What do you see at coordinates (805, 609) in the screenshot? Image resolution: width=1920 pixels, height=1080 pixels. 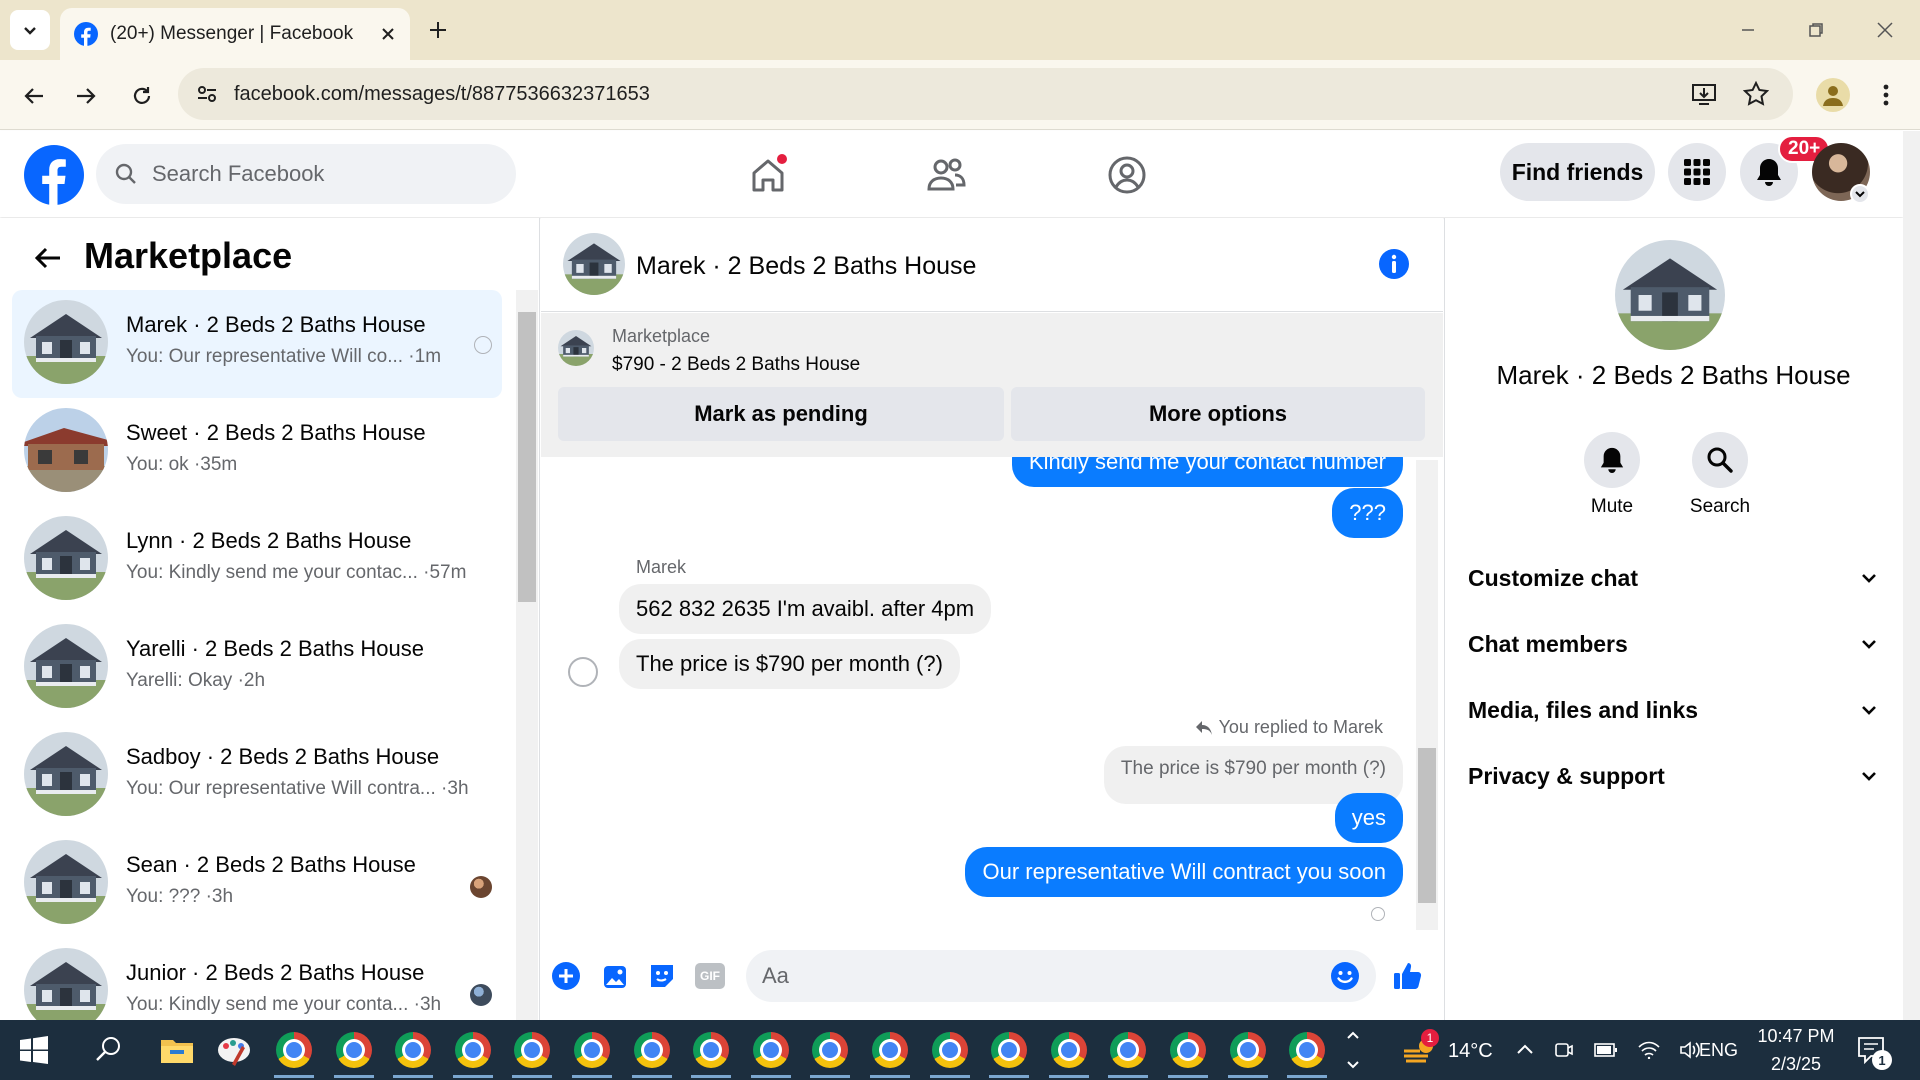 I see `message-incoming: 562 832 2635 I'm avaibl. after 4pm` at bounding box center [805, 609].